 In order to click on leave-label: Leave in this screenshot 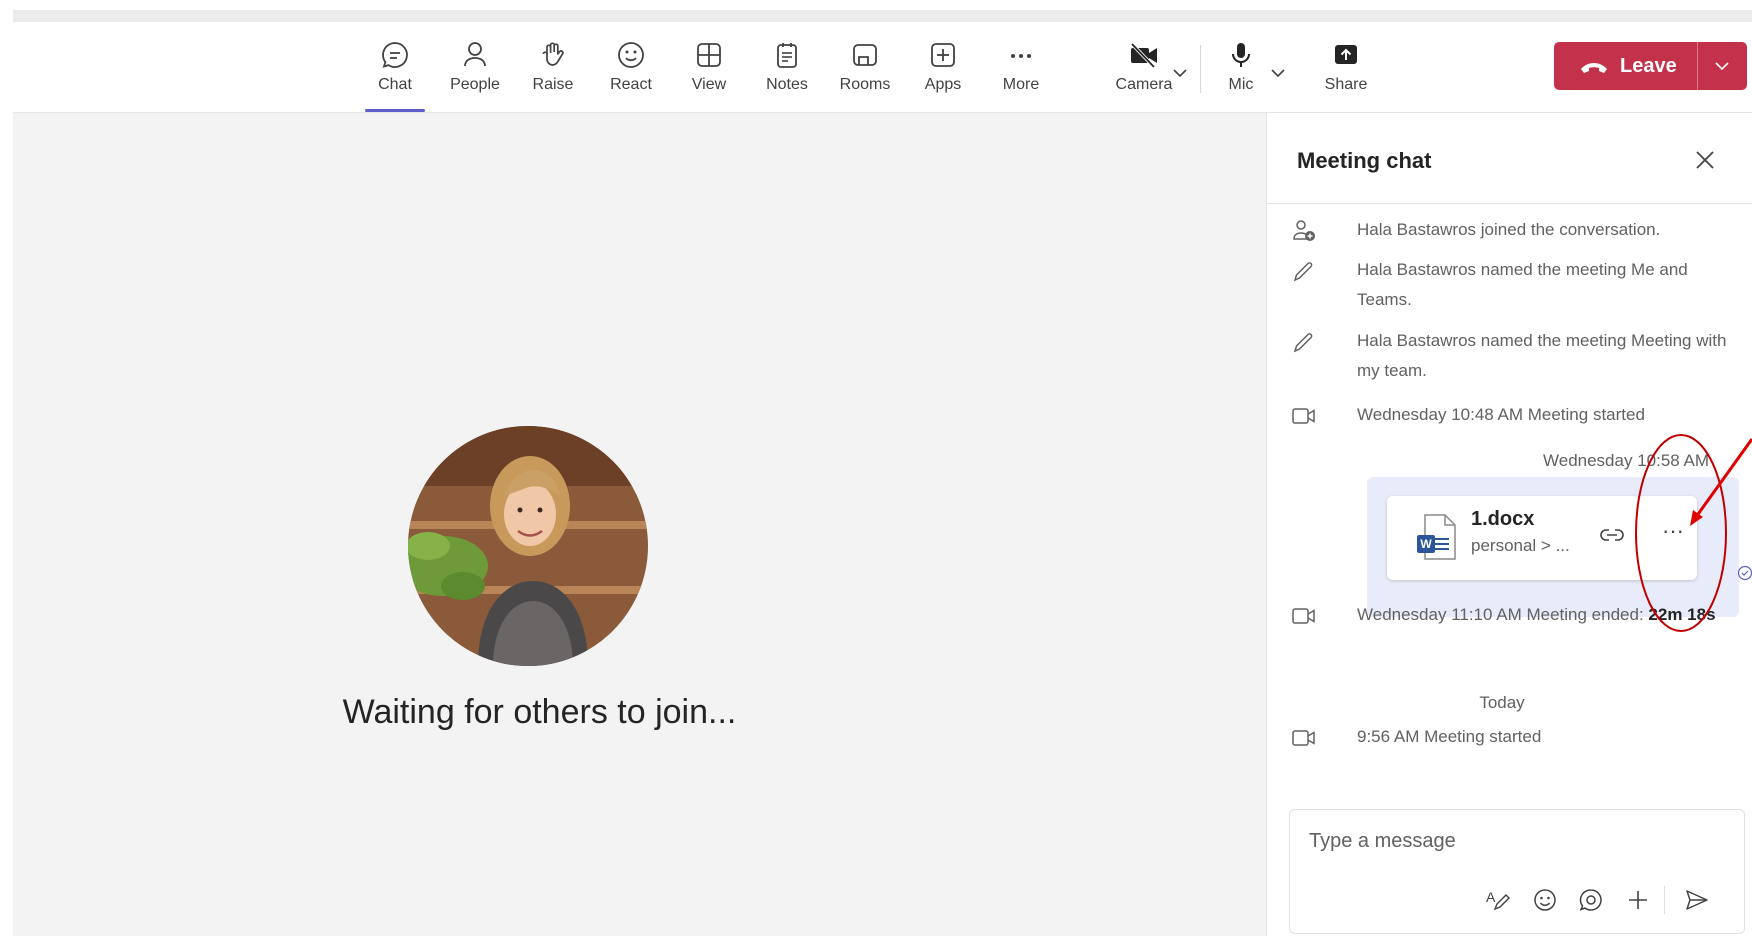, I will do `click(1648, 66)`.